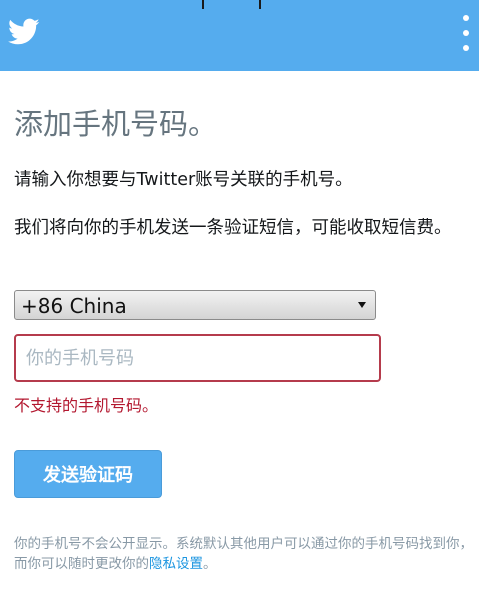  Describe the element at coordinates (74, 306) in the screenshot. I see `country-code-value: +86 China` at that location.